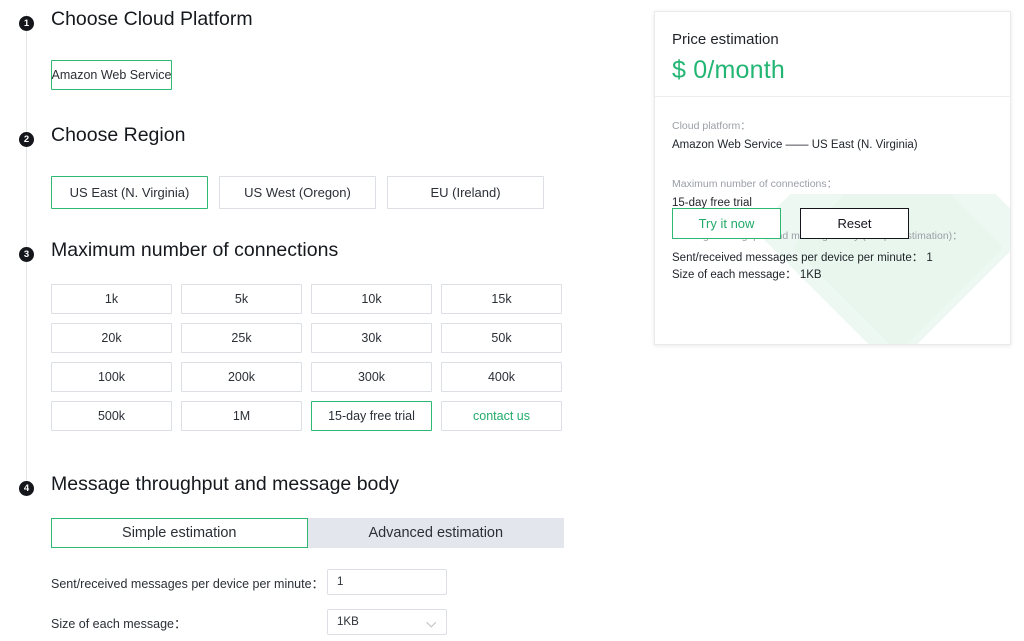 The width and height of the screenshot is (1024, 641). What do you see at coordinates (241, 377) in the screenshot?
I see `connection-option-200k: 200k` at bounding box center [241, 377].